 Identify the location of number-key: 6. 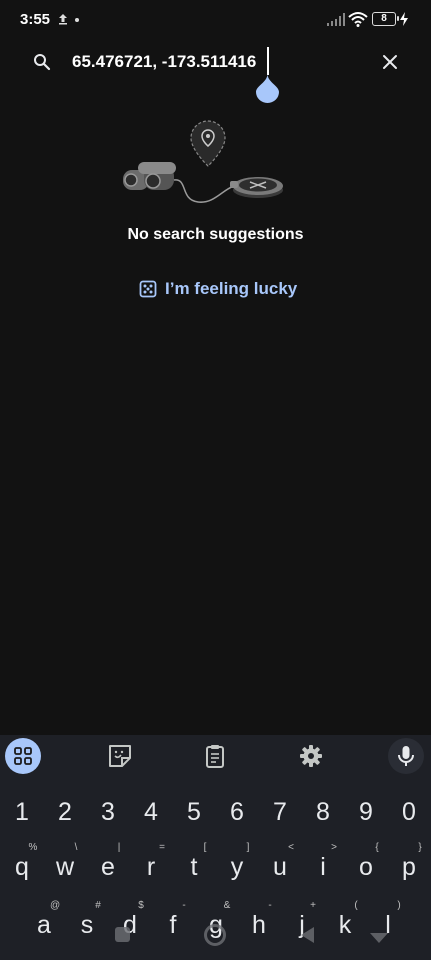
(237, 812).